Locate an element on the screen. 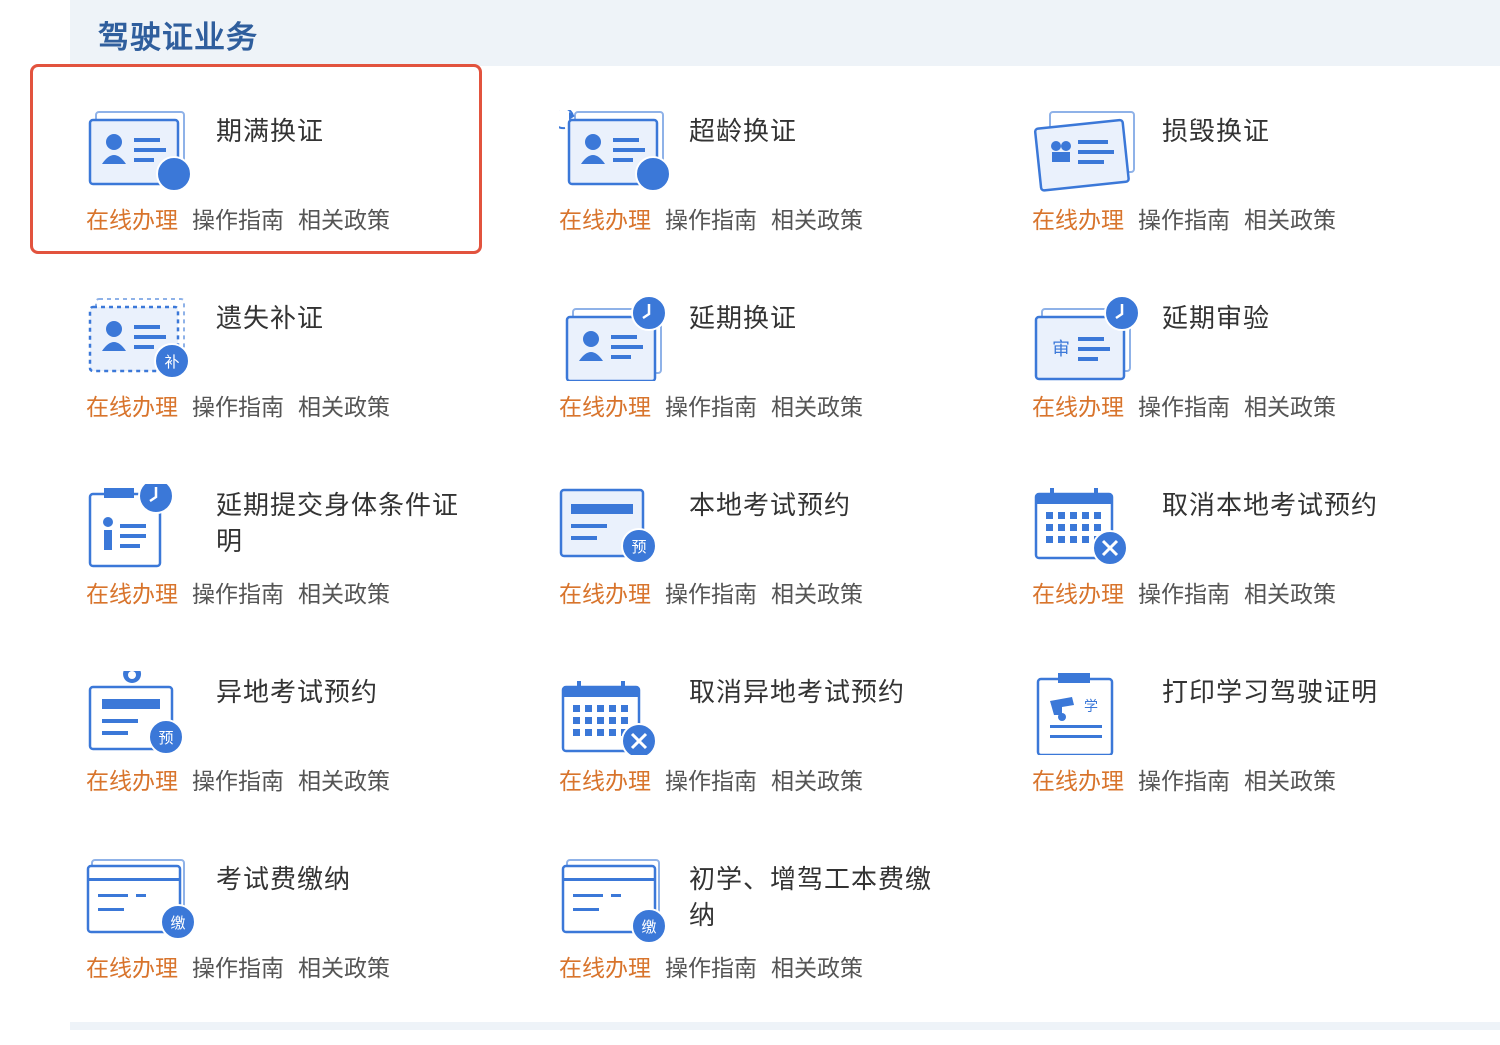 This screenshot has width=1500, height=1045. service-title: 考试费缴纳 is located at coordinates (346, 880).